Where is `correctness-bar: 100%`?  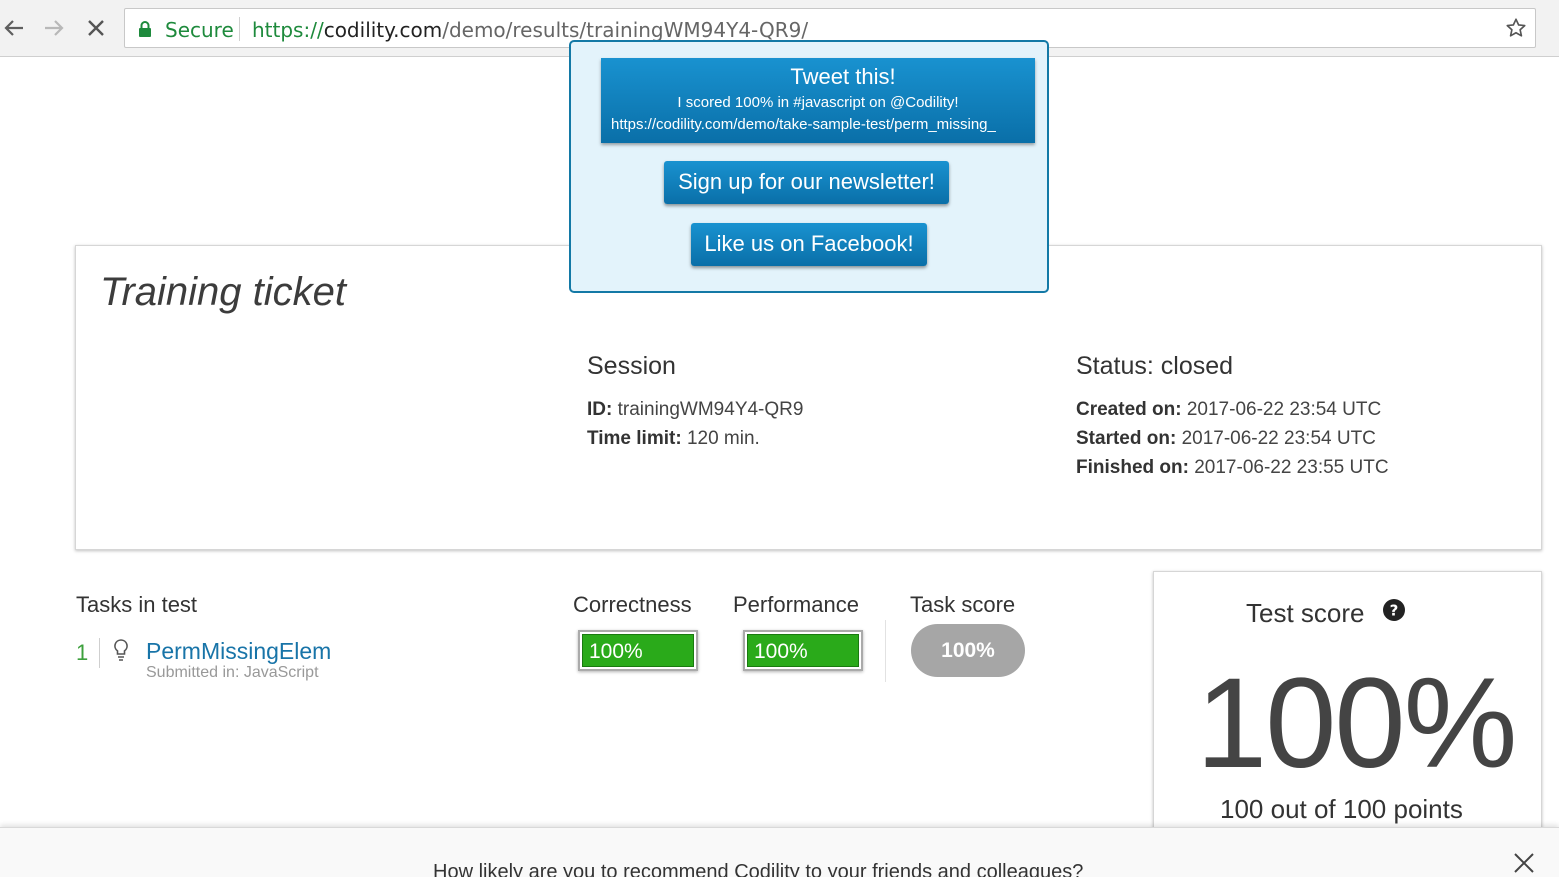
correctness-bar: 100% is located at coordinates (638, 650).